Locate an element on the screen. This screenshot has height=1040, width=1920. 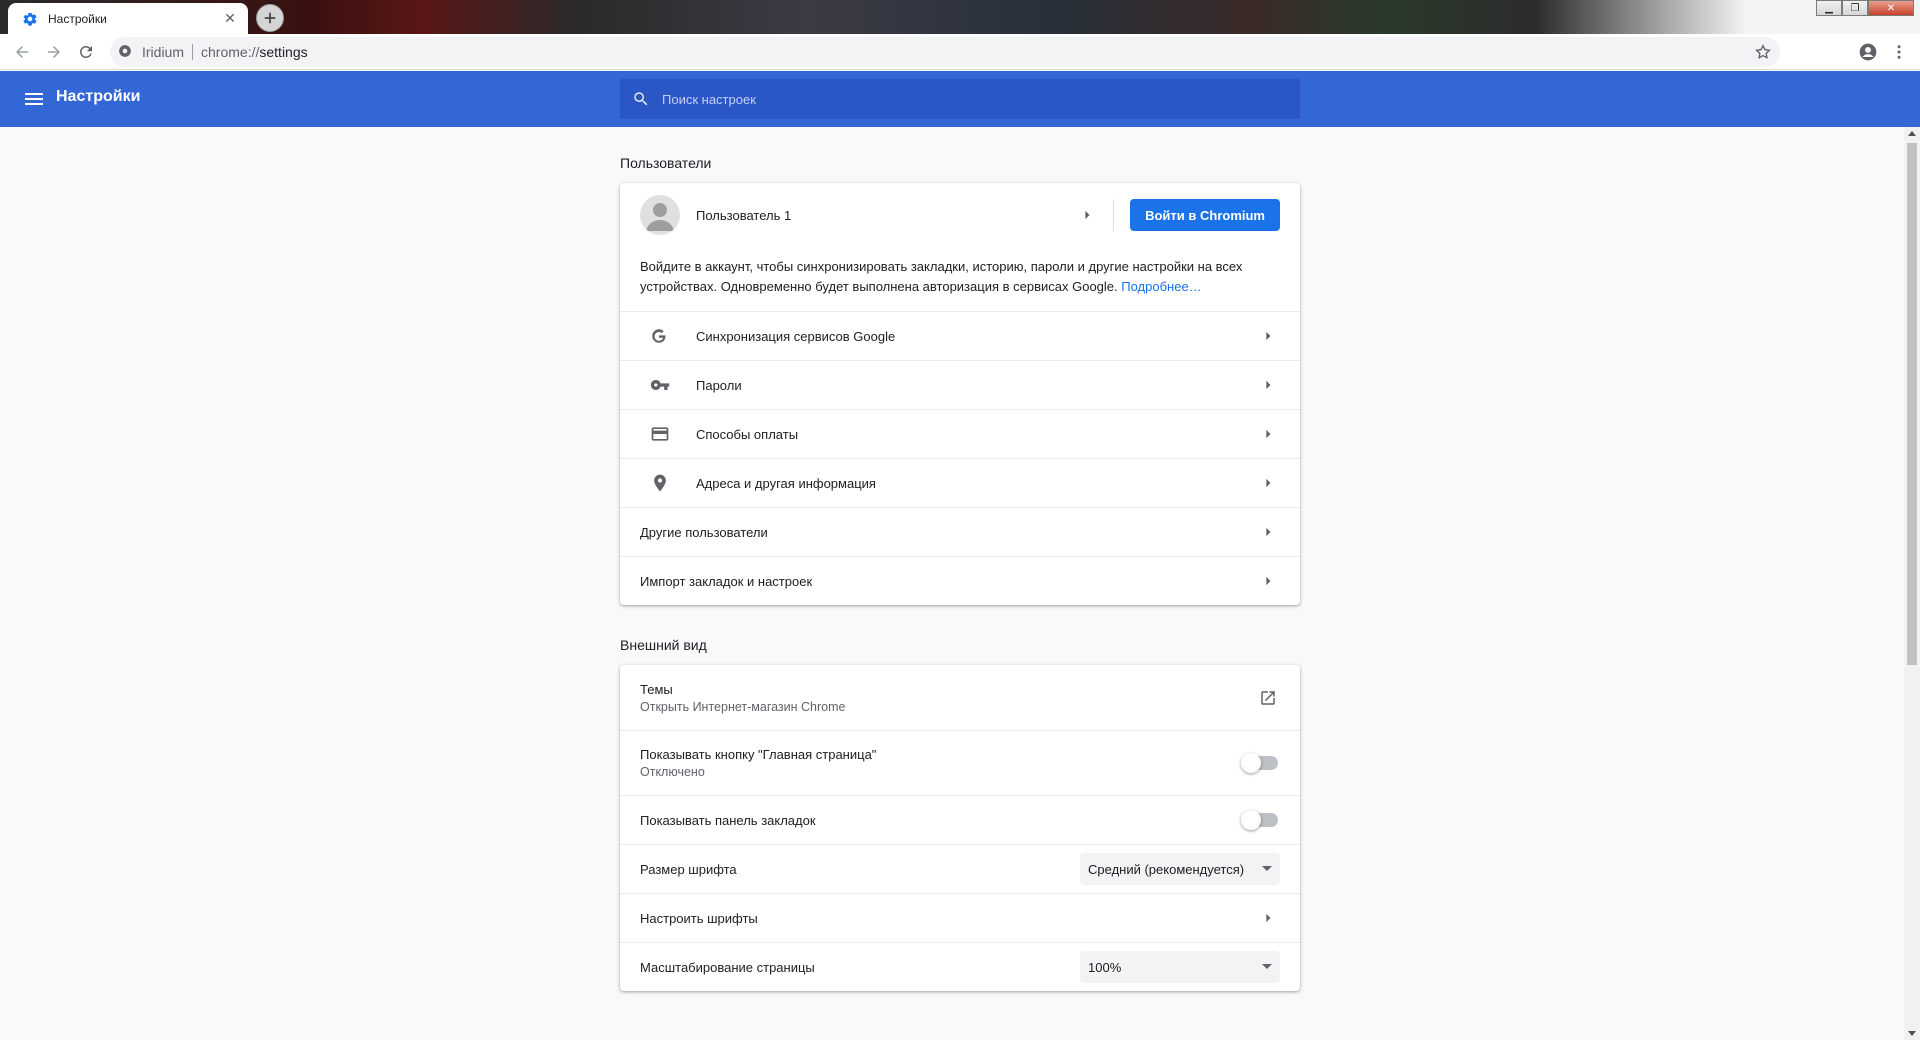
other-users-row: Другие пользователи is located at coordinates (960, 531).